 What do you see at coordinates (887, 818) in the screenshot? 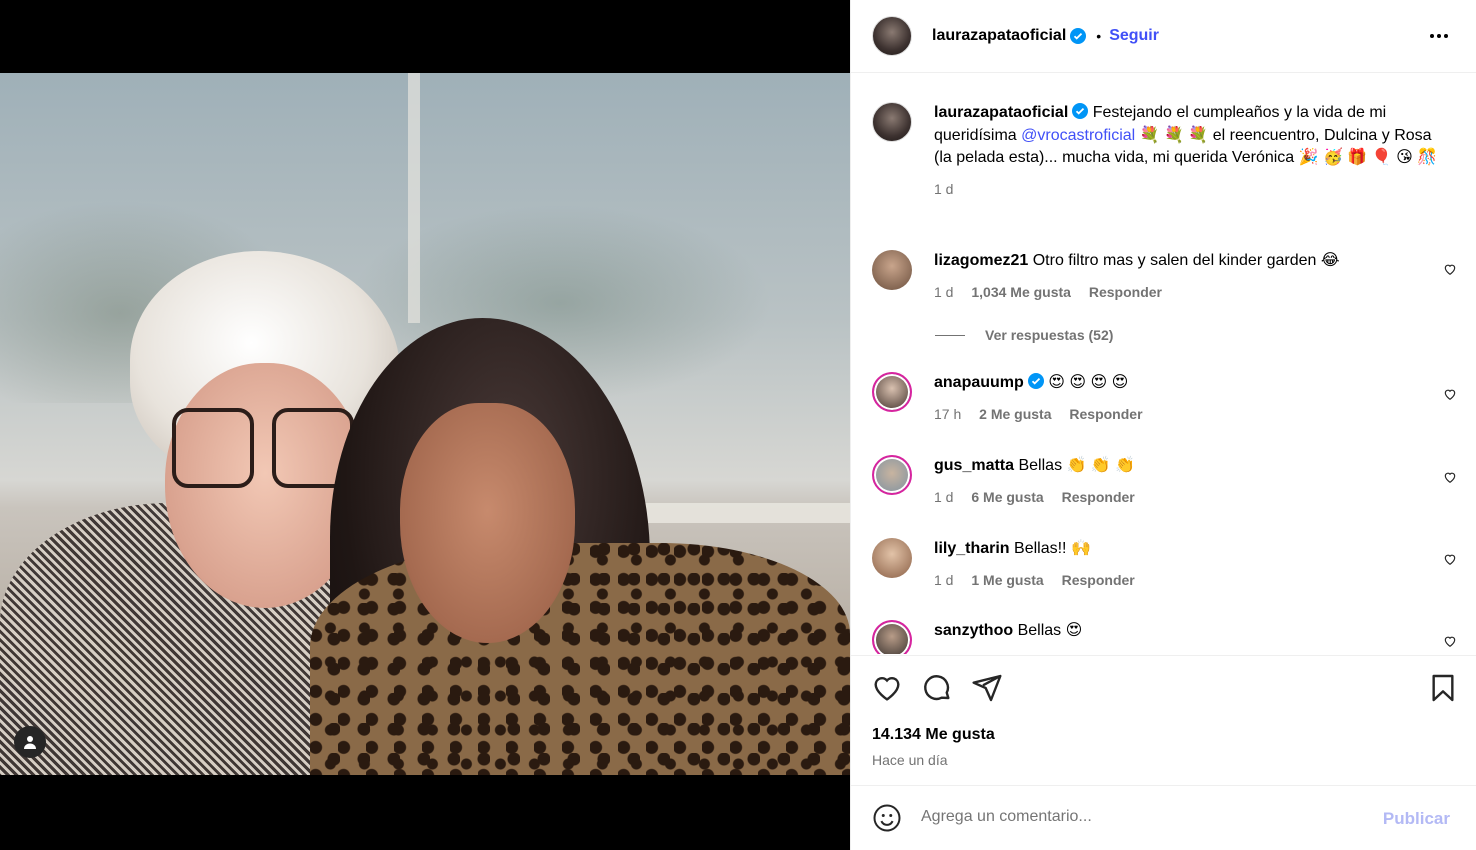
I see `emoji-icon` at bounding box center [887, 818].